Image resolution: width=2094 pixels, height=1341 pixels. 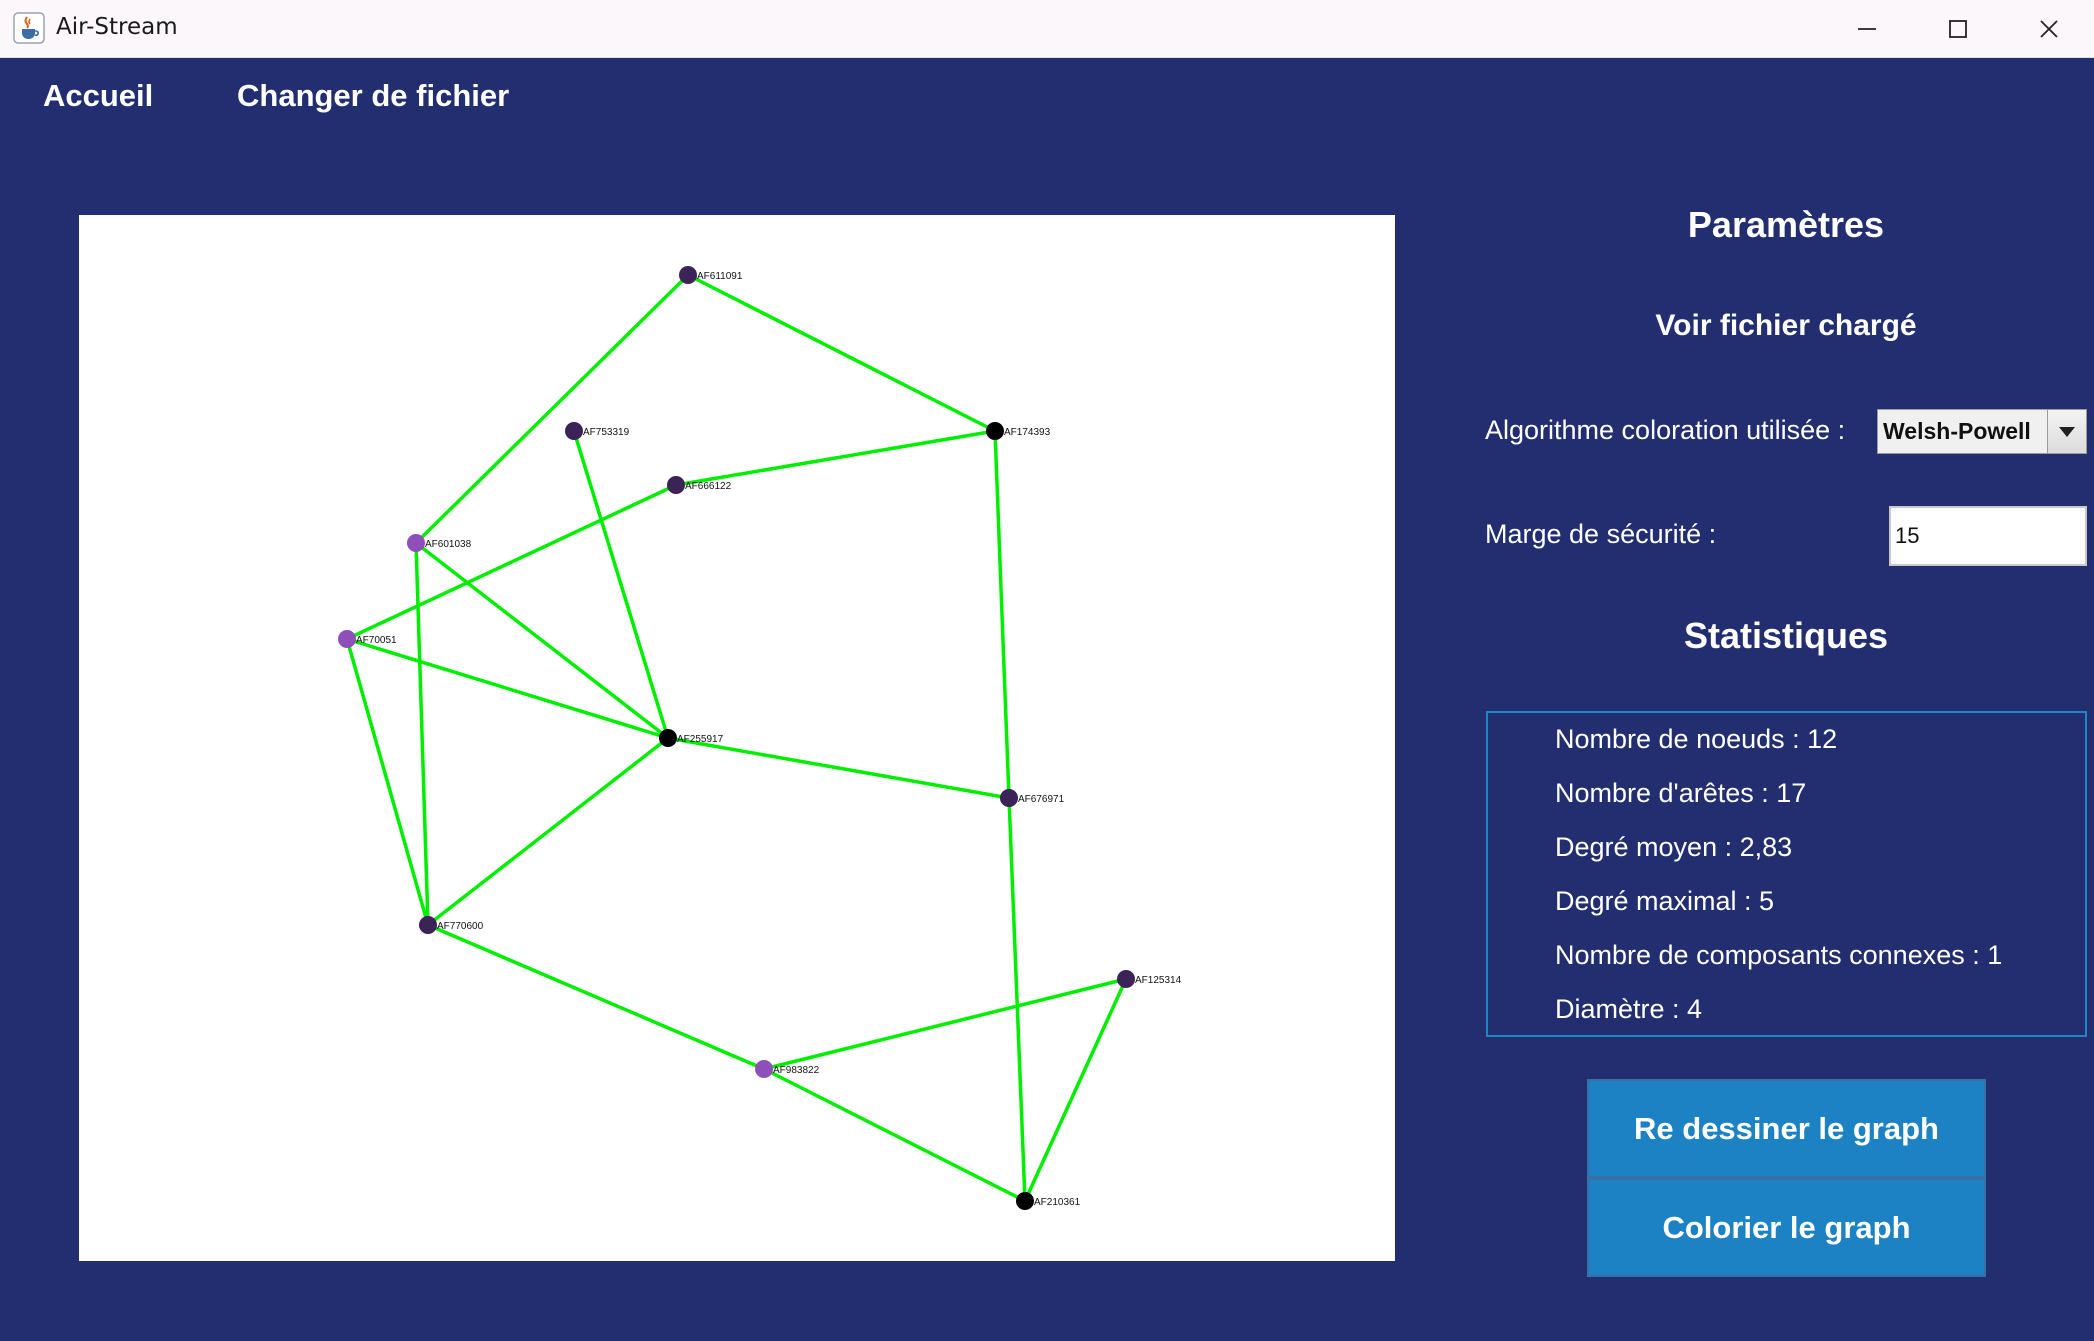 What do you see at coordinates (1629, 1009) in the screenshot?
I see `stat-diameter: Diamètre : 4` at bounding box center [1629, 1009].